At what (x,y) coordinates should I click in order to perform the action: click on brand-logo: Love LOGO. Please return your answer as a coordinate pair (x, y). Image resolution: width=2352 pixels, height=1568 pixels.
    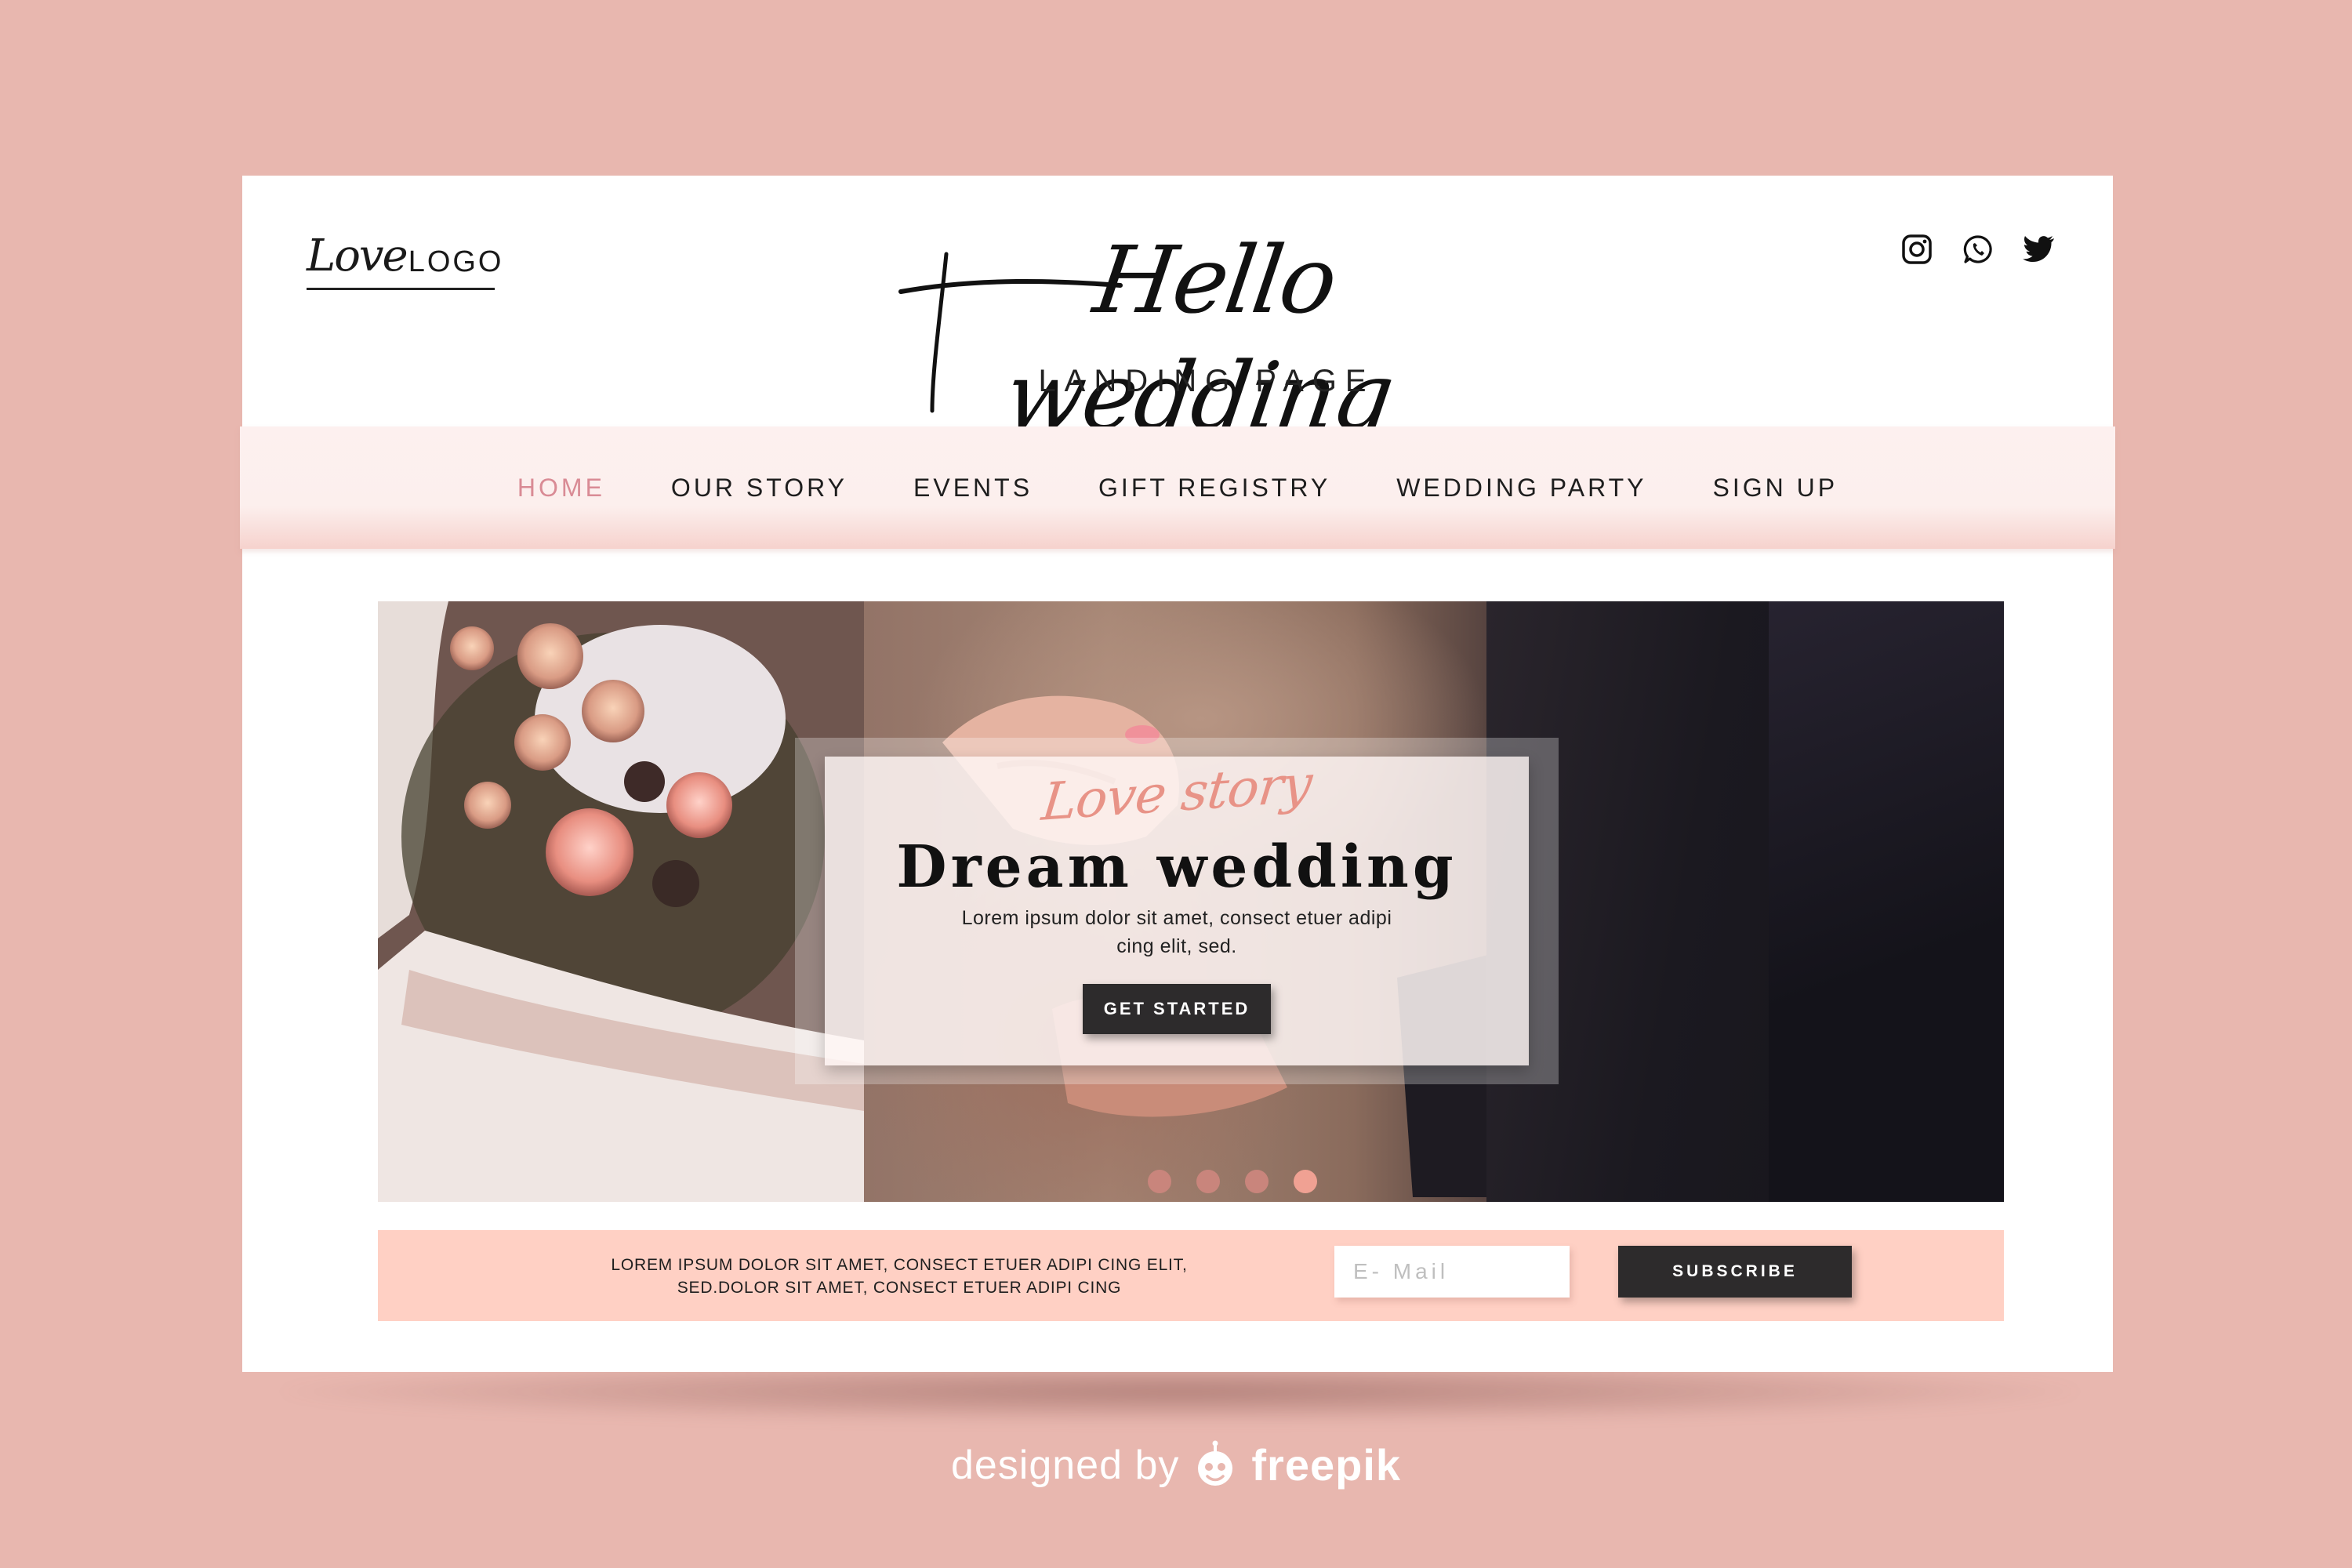
    Looking at the image, I should click on (404, 256).